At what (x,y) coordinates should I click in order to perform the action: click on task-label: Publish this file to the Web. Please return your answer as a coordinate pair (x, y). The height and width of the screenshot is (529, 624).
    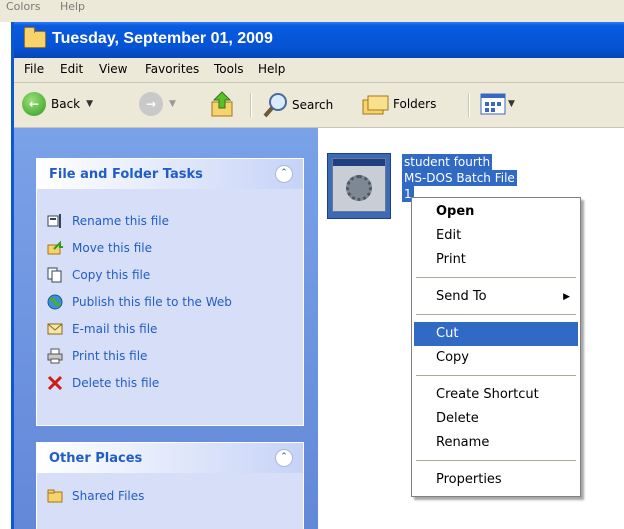
    Looking at the image, I should click on (152, 302).